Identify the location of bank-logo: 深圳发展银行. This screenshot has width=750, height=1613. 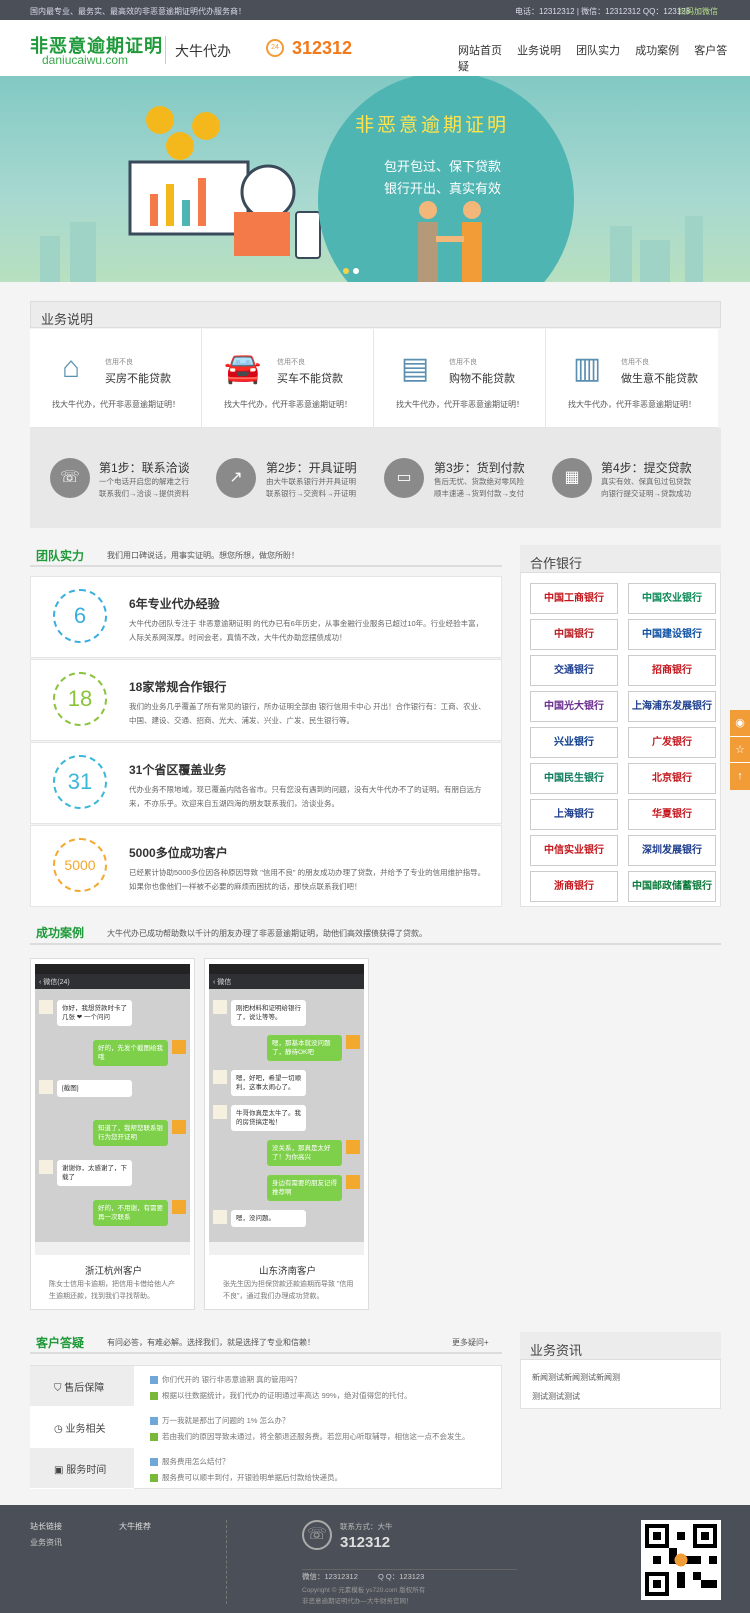
(672, 850).